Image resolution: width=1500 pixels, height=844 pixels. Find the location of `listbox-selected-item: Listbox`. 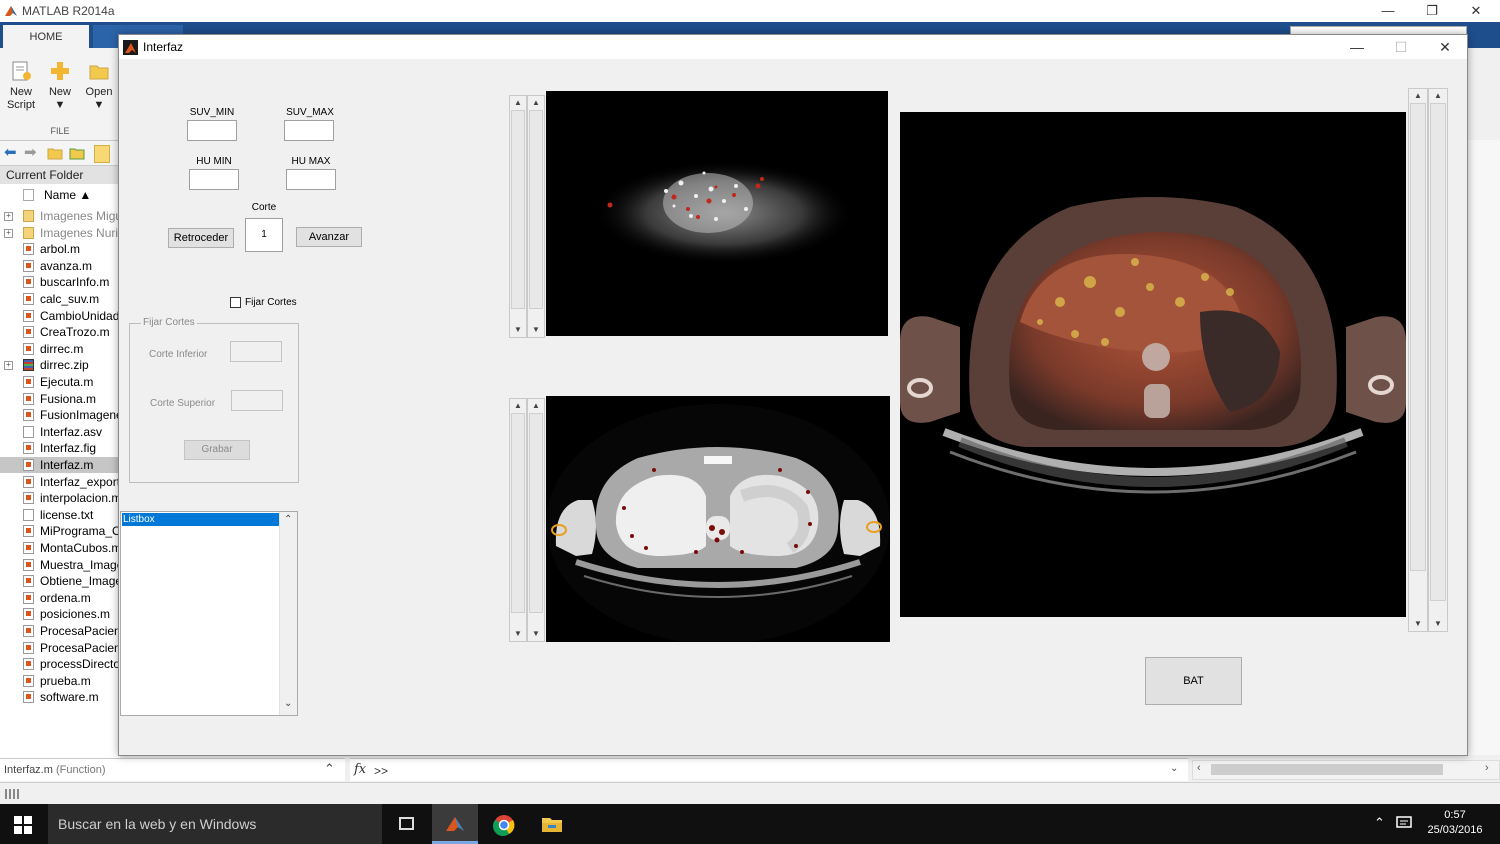

listbox-selected-item: Listbox is located at coordinates (201, 519).